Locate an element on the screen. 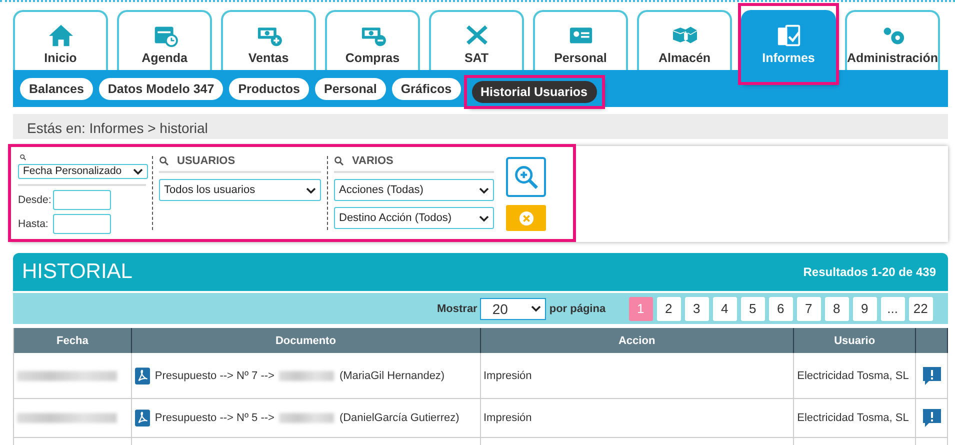 The width and height of the screenshot is (955, 445). history-title: HISTORIAL is located at coordinates (77, 272).